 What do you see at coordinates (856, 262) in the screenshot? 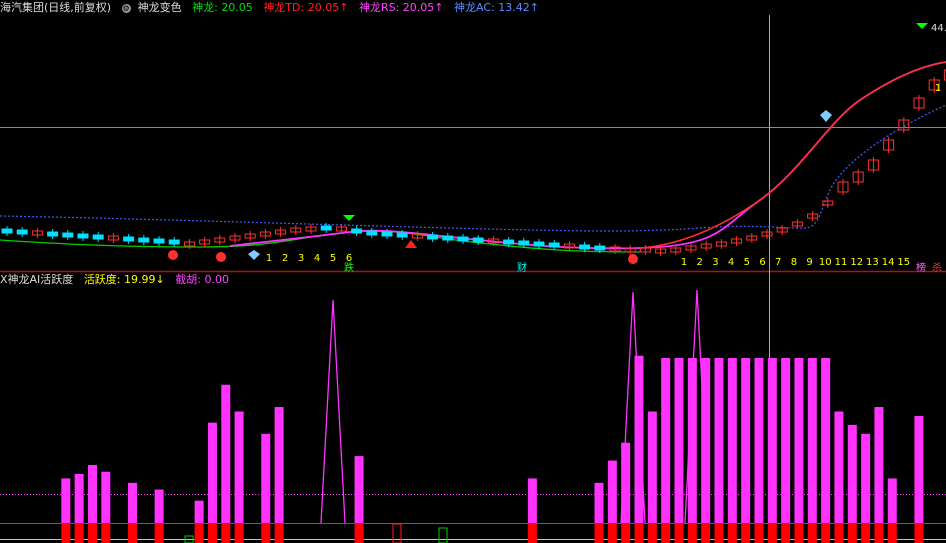
I see `sequence-label-b: 12` at bounding box center [856, 262].